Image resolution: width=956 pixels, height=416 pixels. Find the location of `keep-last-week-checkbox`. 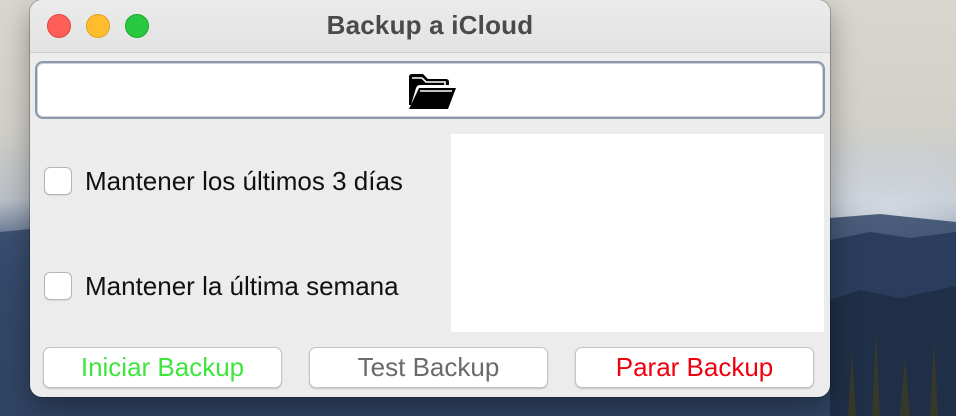

keep-last-week-checkbox is located at coordinates (58, 286).